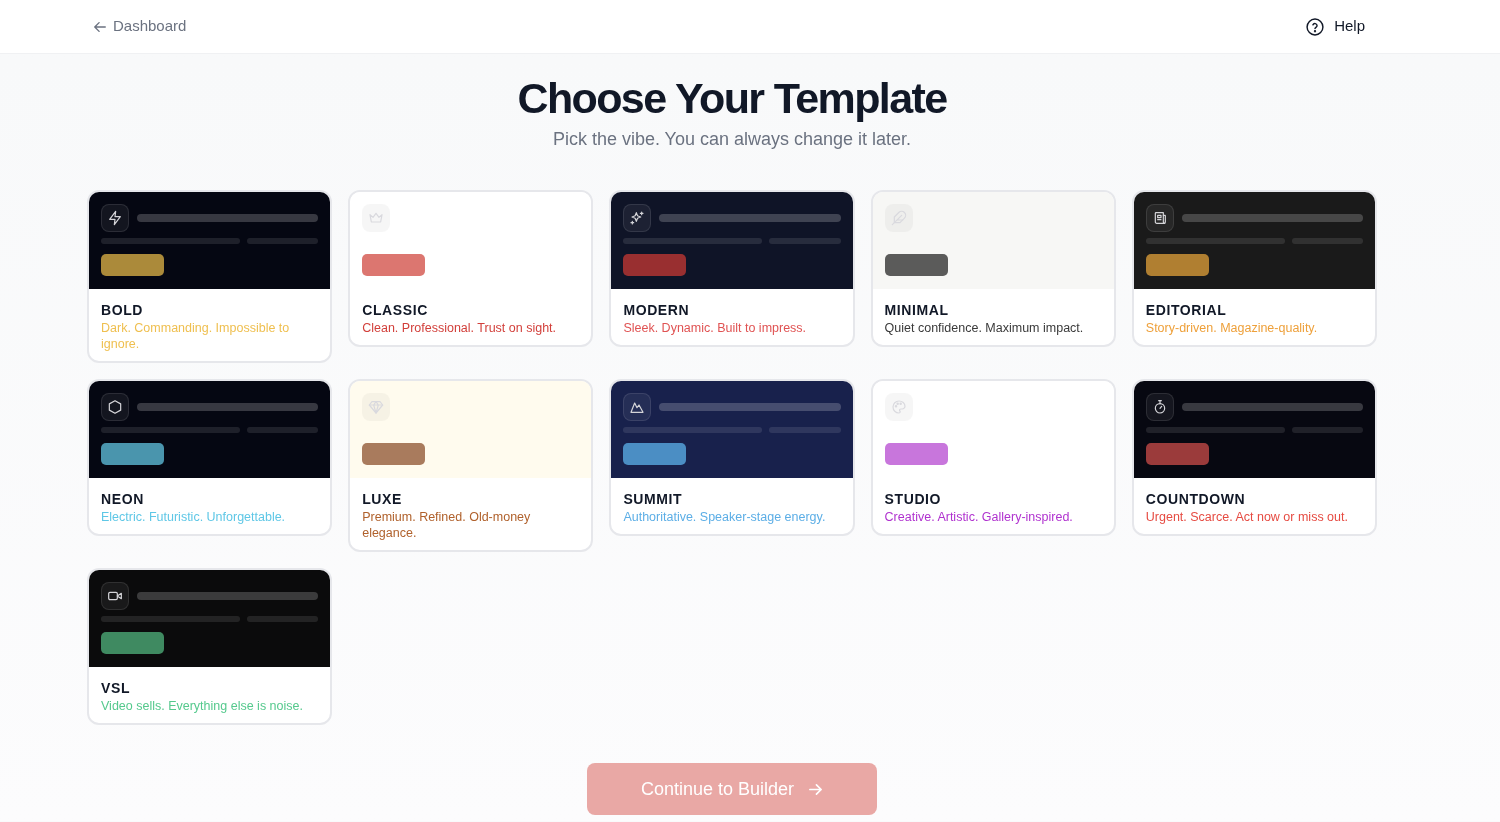 The width and height of the screenshot is (1500, 822). What do you see at coordinates (1159, 218) in the screenshot?
I see `newspaper-icon` at bounding box center [1159, 218].